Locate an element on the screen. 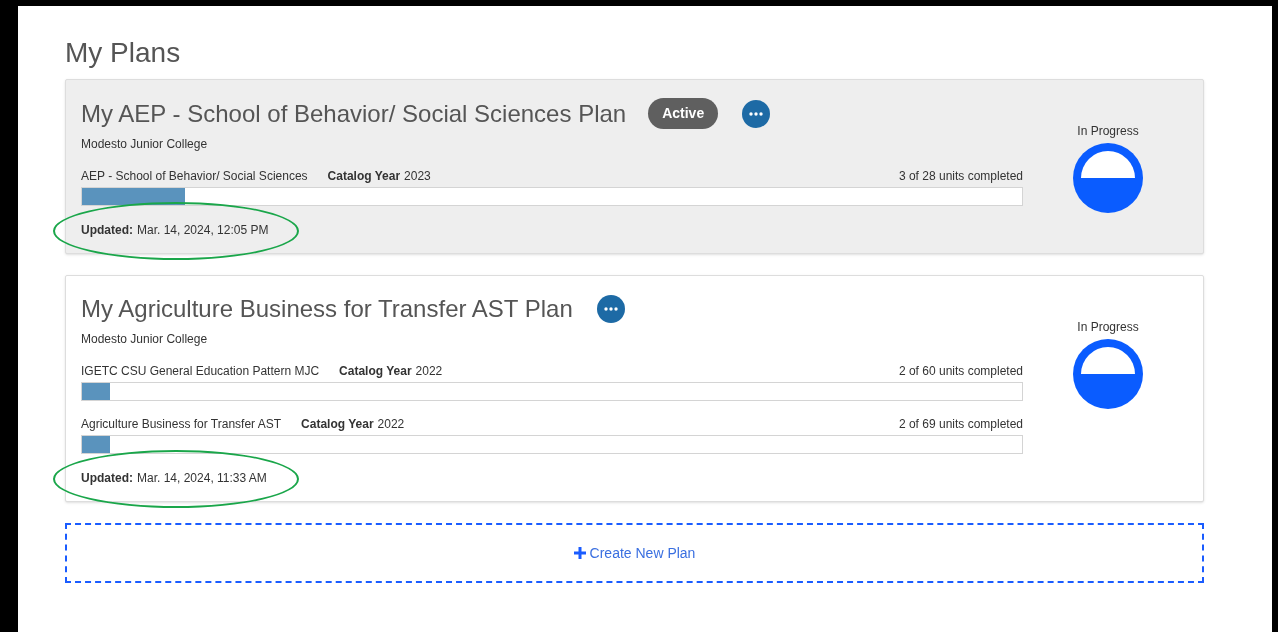 This screenshot has height=632, width=1278. updated-date: Mar. 14, 2024, 12:05 PM is located at coordinates (203, 230).